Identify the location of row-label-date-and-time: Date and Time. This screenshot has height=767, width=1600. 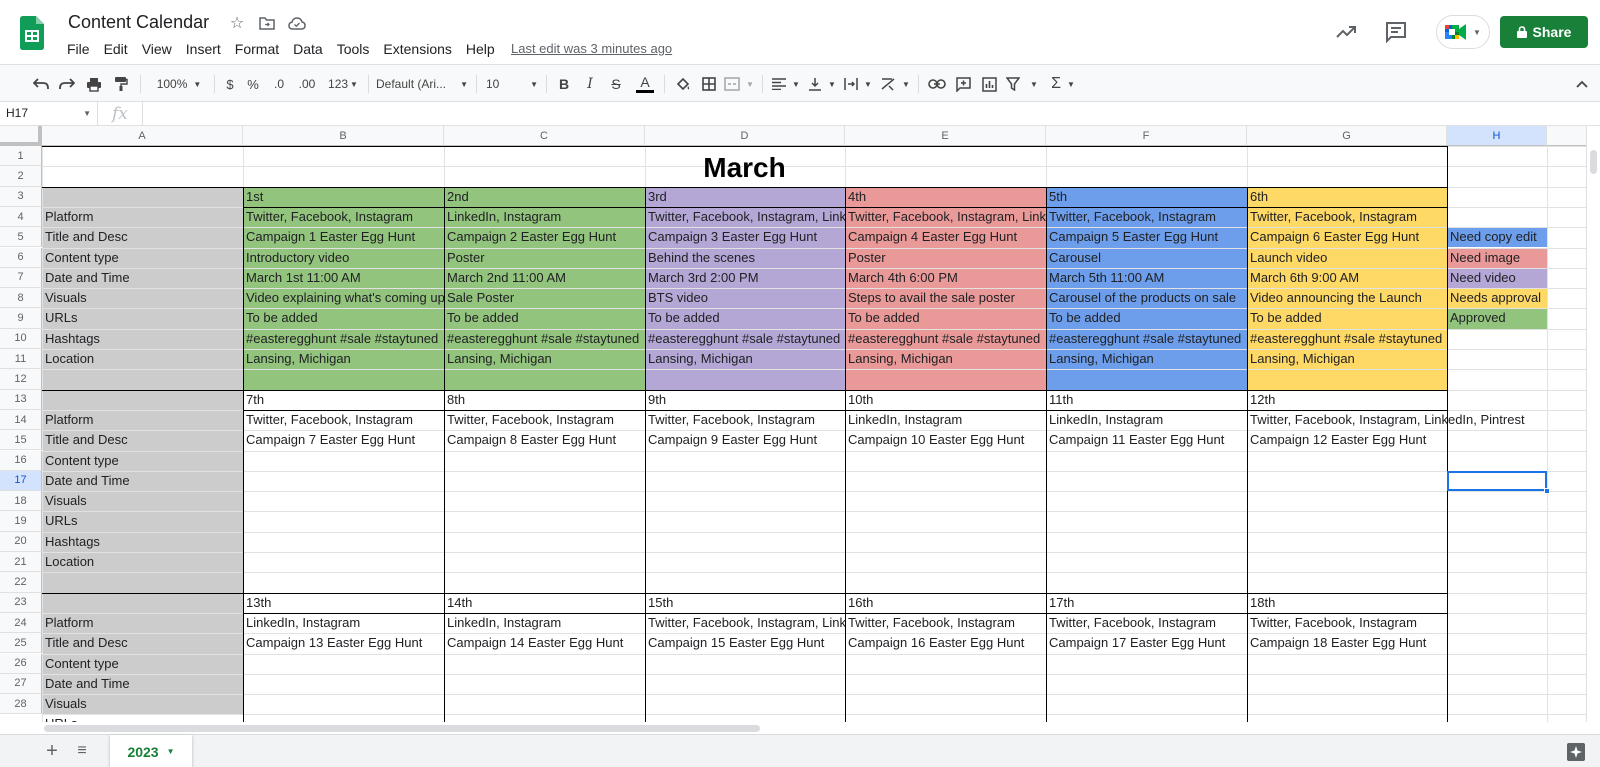
(142, 278).